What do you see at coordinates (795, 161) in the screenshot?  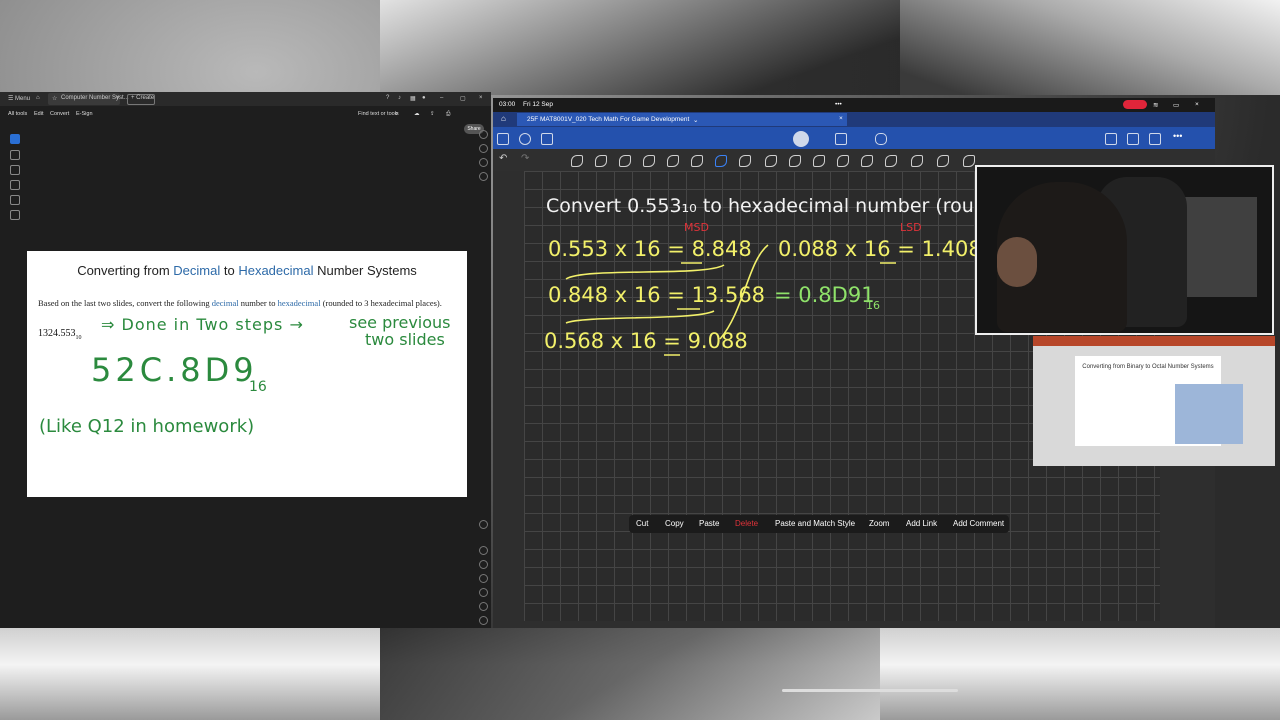 I see `image-icon` at bounding box center [795, 161].